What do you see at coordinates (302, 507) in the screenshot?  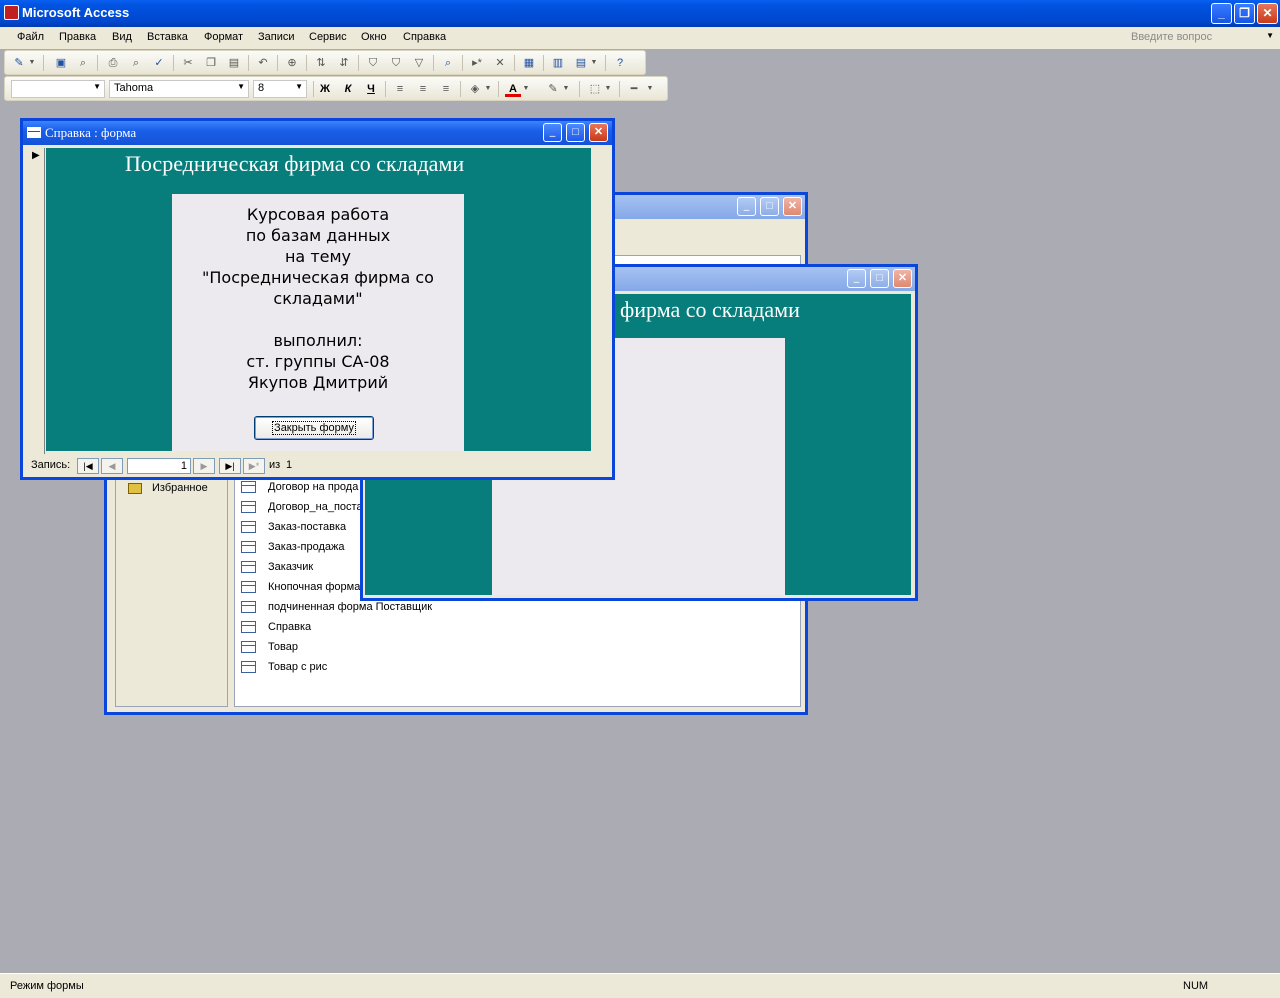 I see `list-item: Договор_на_поста` at bounding box center [302, 507].